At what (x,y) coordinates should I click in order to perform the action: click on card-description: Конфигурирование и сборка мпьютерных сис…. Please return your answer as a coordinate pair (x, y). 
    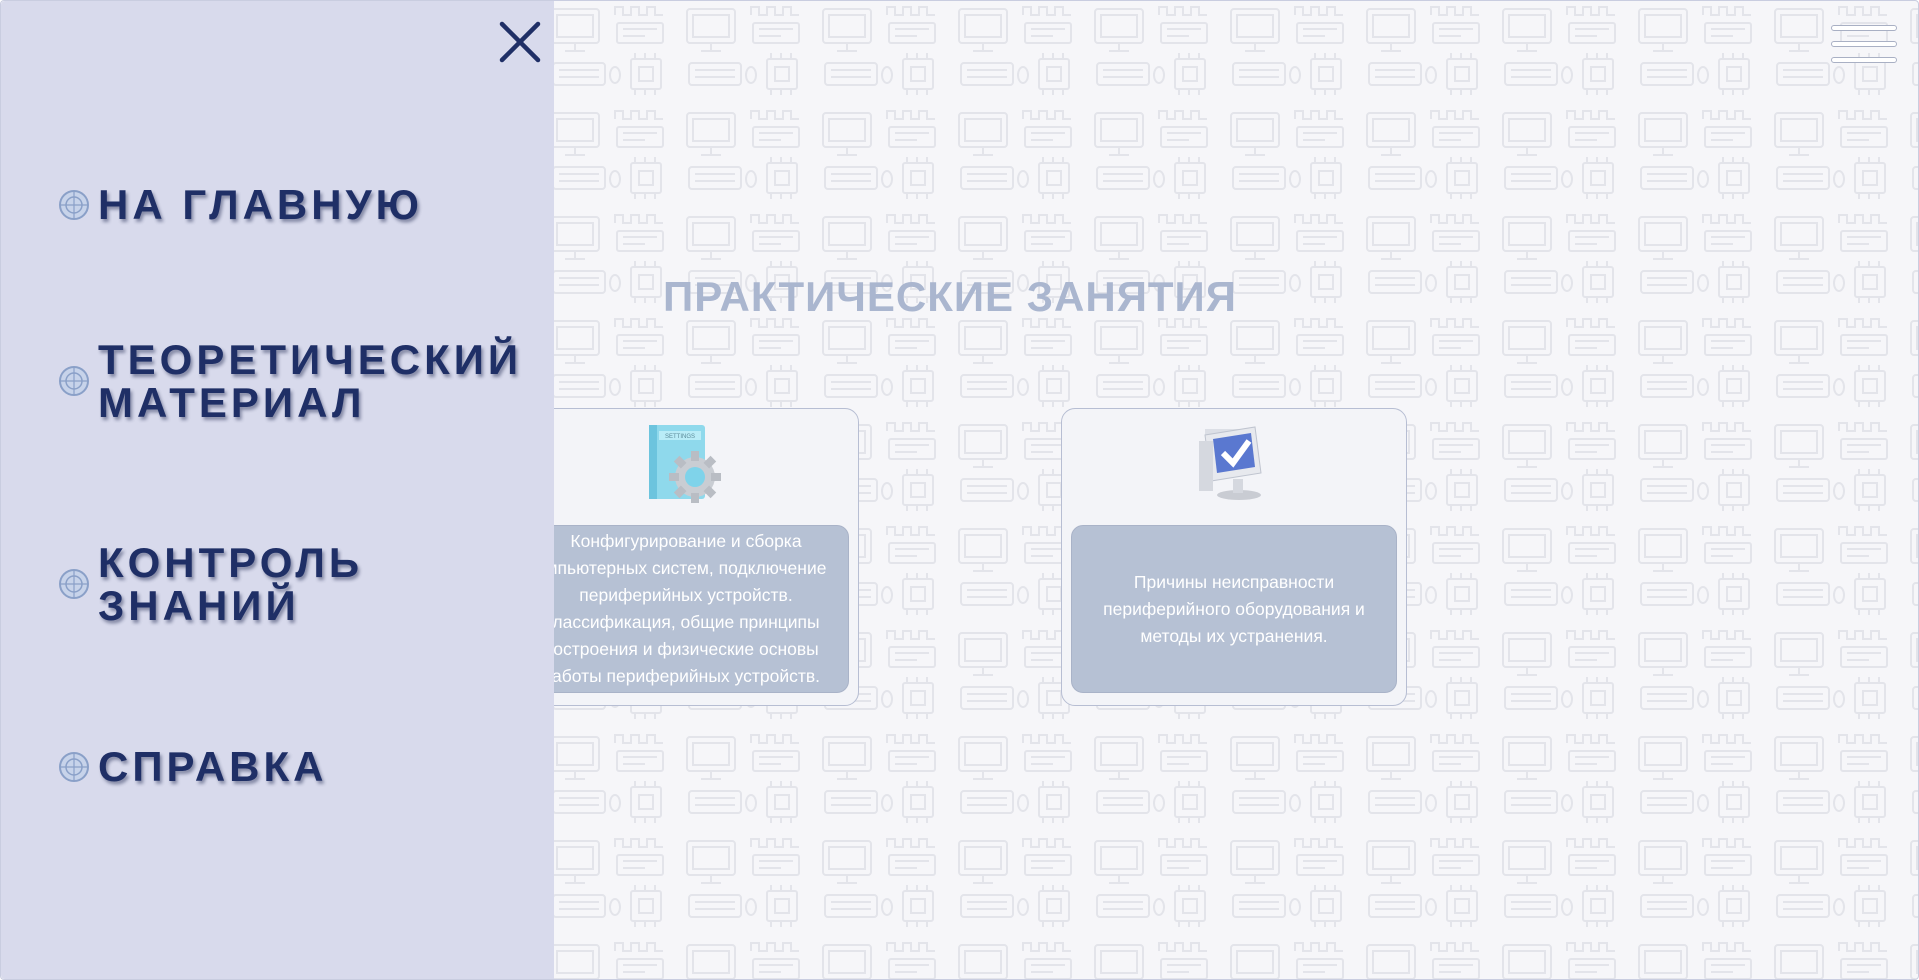
    Looking at the image, I should click on (686, 609).